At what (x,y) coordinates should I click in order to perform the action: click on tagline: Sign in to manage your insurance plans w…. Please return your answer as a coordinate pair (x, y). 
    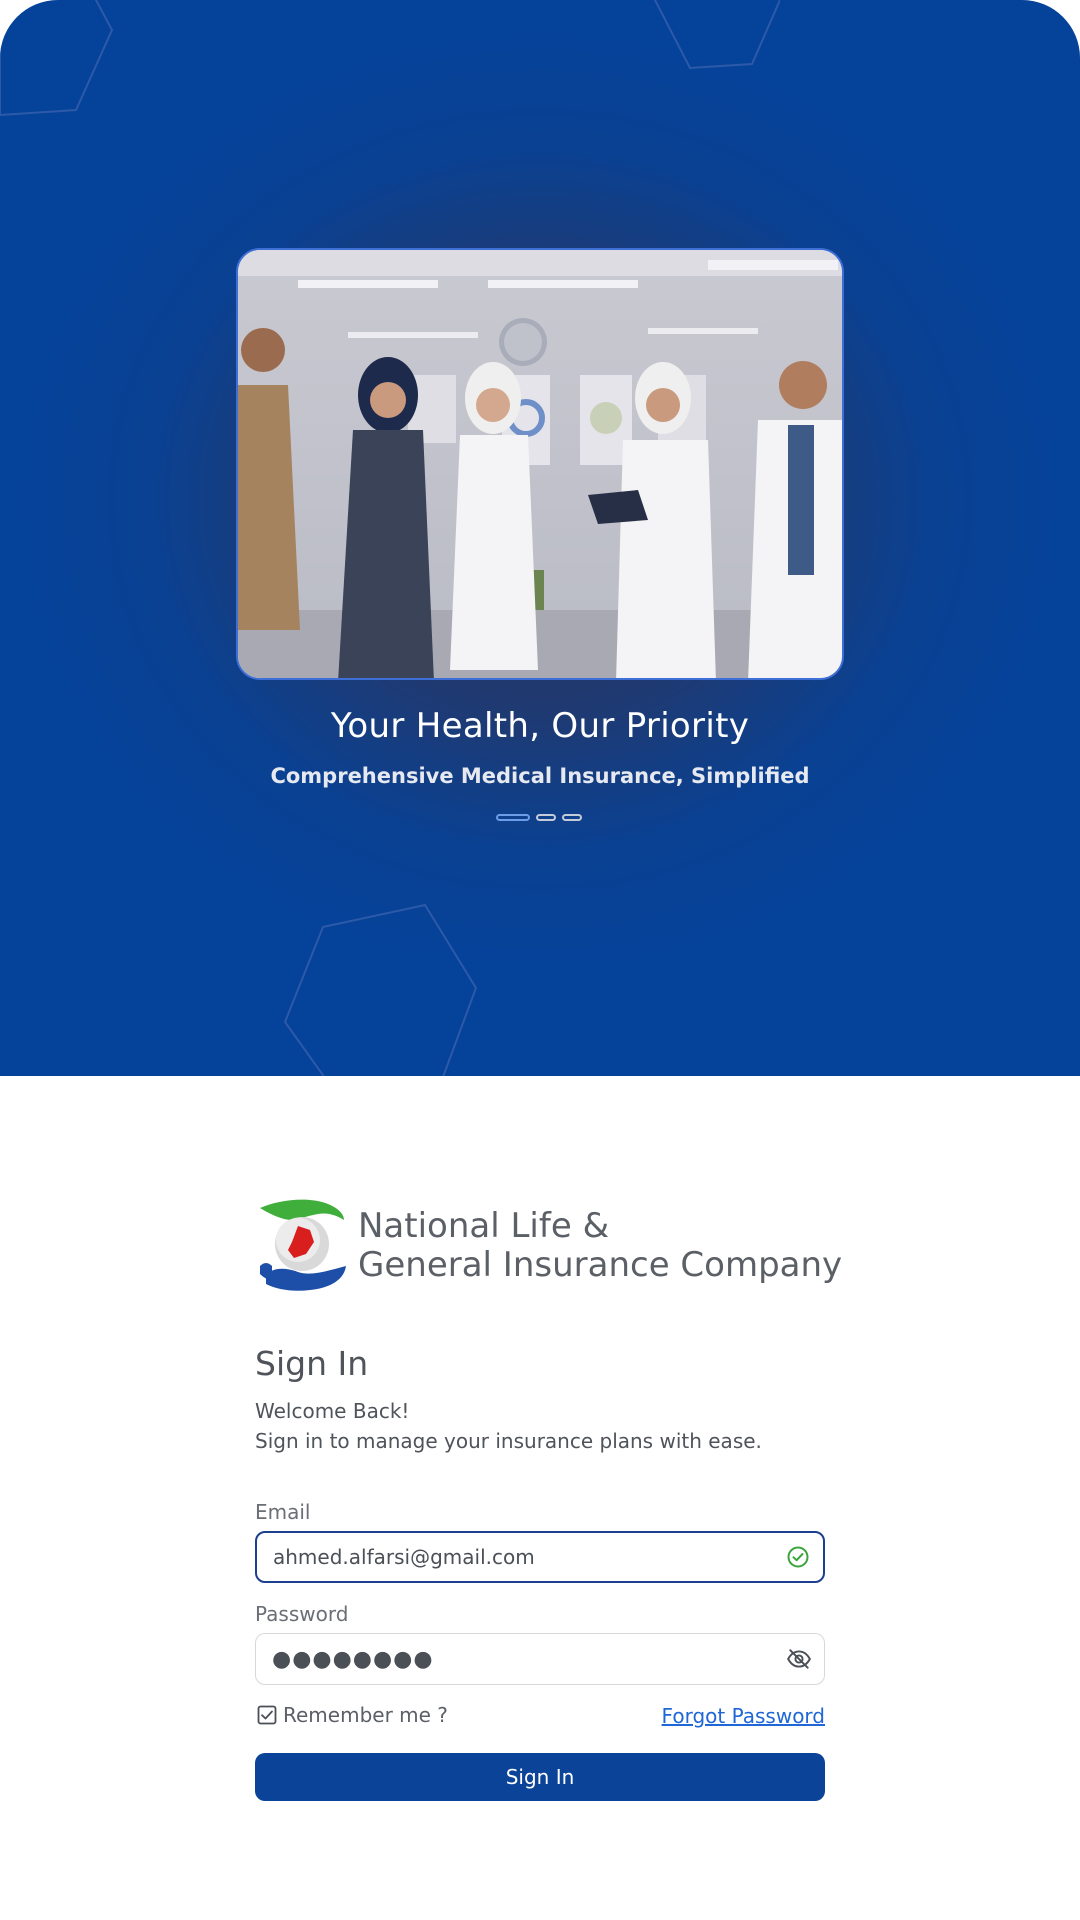
    Looking at the image, I should click on (508, 1441).